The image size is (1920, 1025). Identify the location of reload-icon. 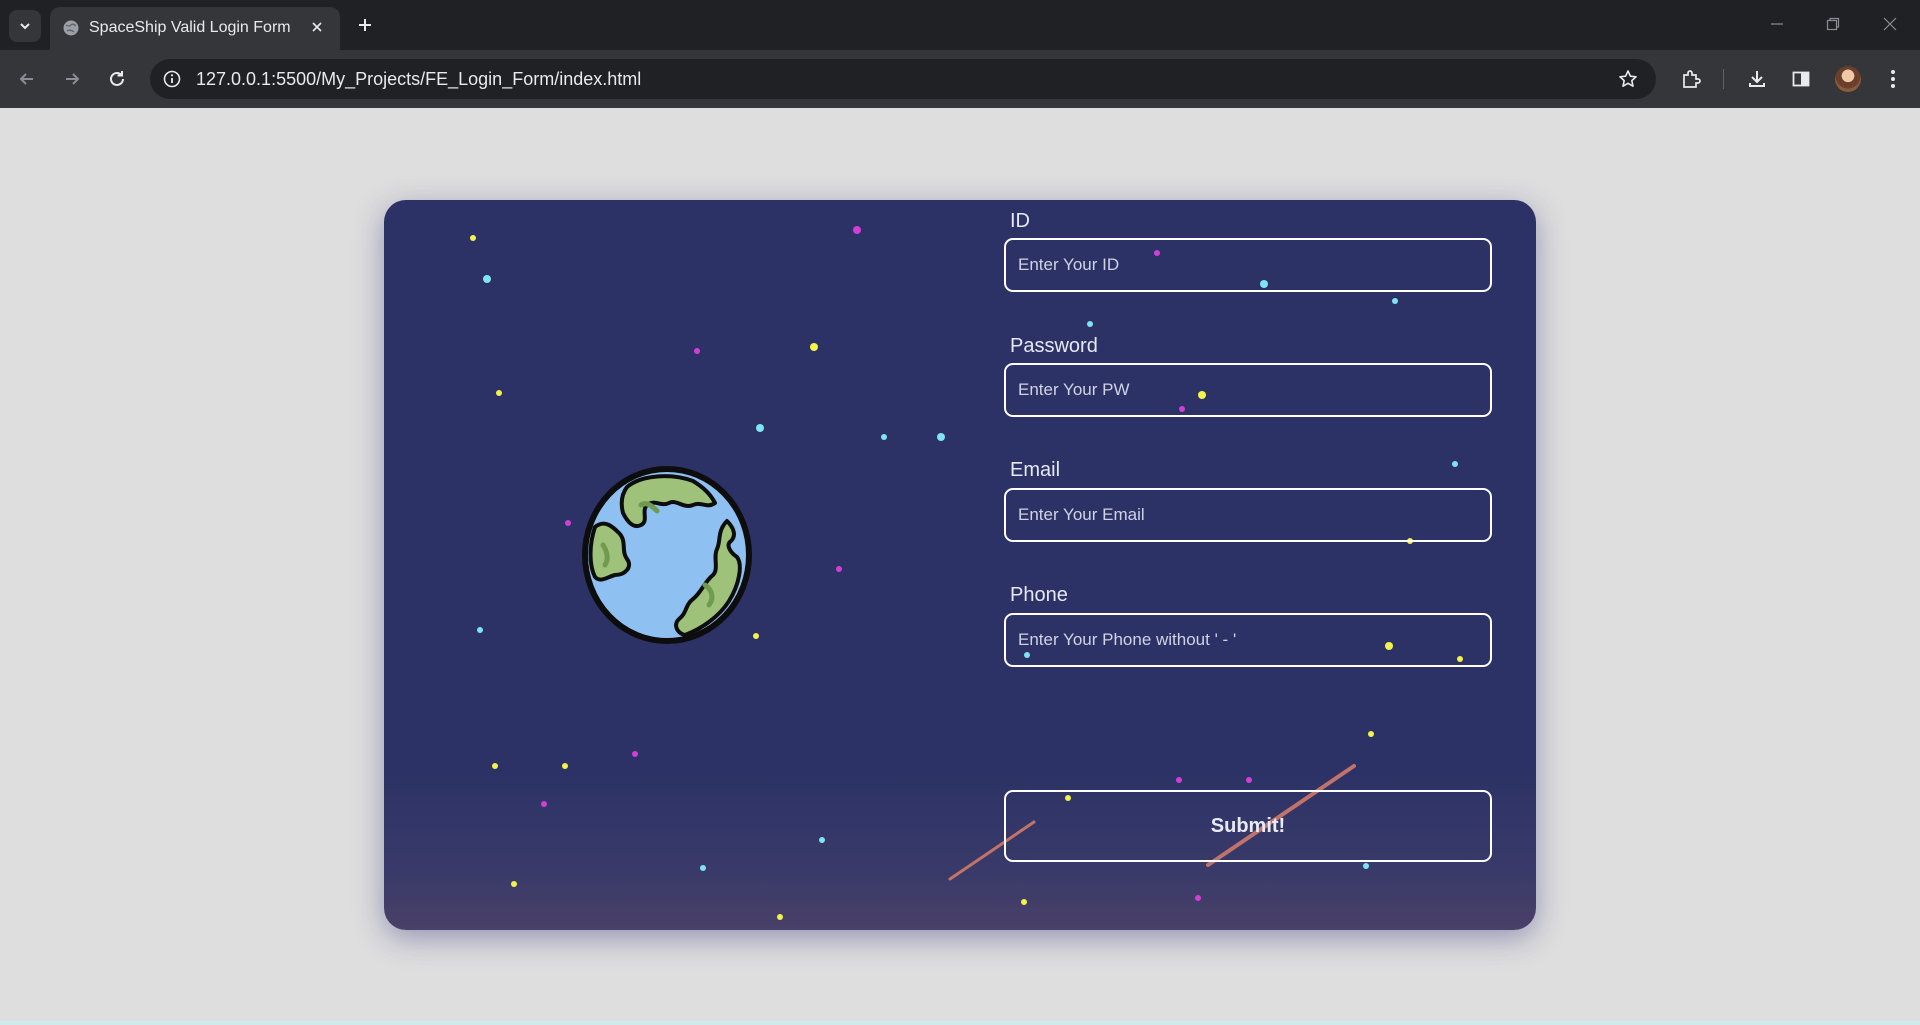
(117, 78).